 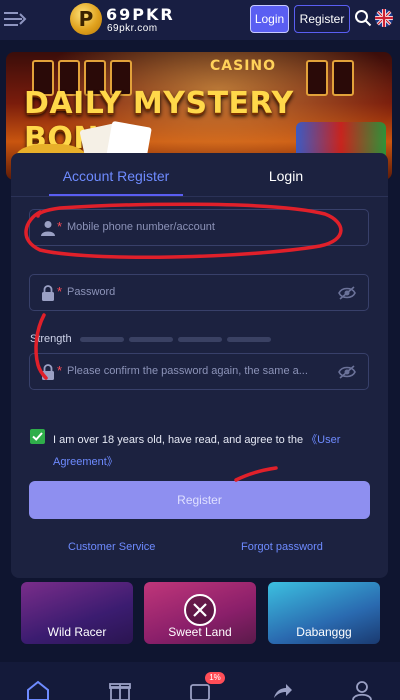 I want to click on header-register-button: Register, so click(x=322, y=19).